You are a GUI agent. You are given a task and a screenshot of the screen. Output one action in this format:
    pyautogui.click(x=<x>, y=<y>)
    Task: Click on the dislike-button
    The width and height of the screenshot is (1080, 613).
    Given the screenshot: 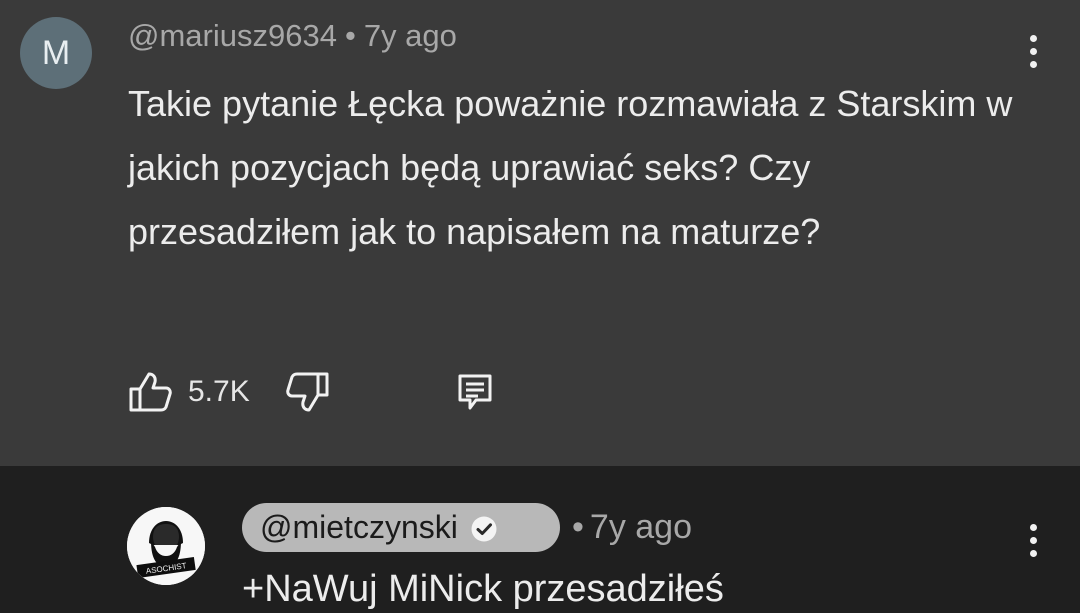 What is the action you would take?
    pyautogui.click(x=307, y=392)
    